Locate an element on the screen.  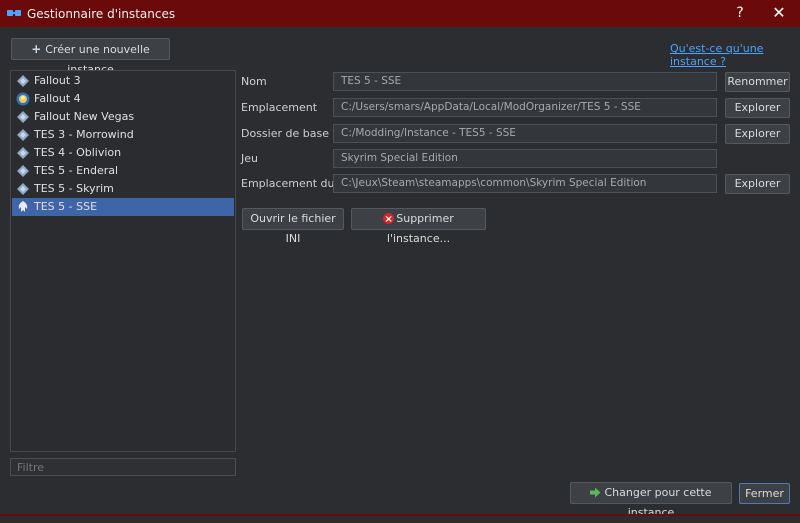
create-instance-button: +Créer une nouvelle instance is located at coordinates (90, 57).